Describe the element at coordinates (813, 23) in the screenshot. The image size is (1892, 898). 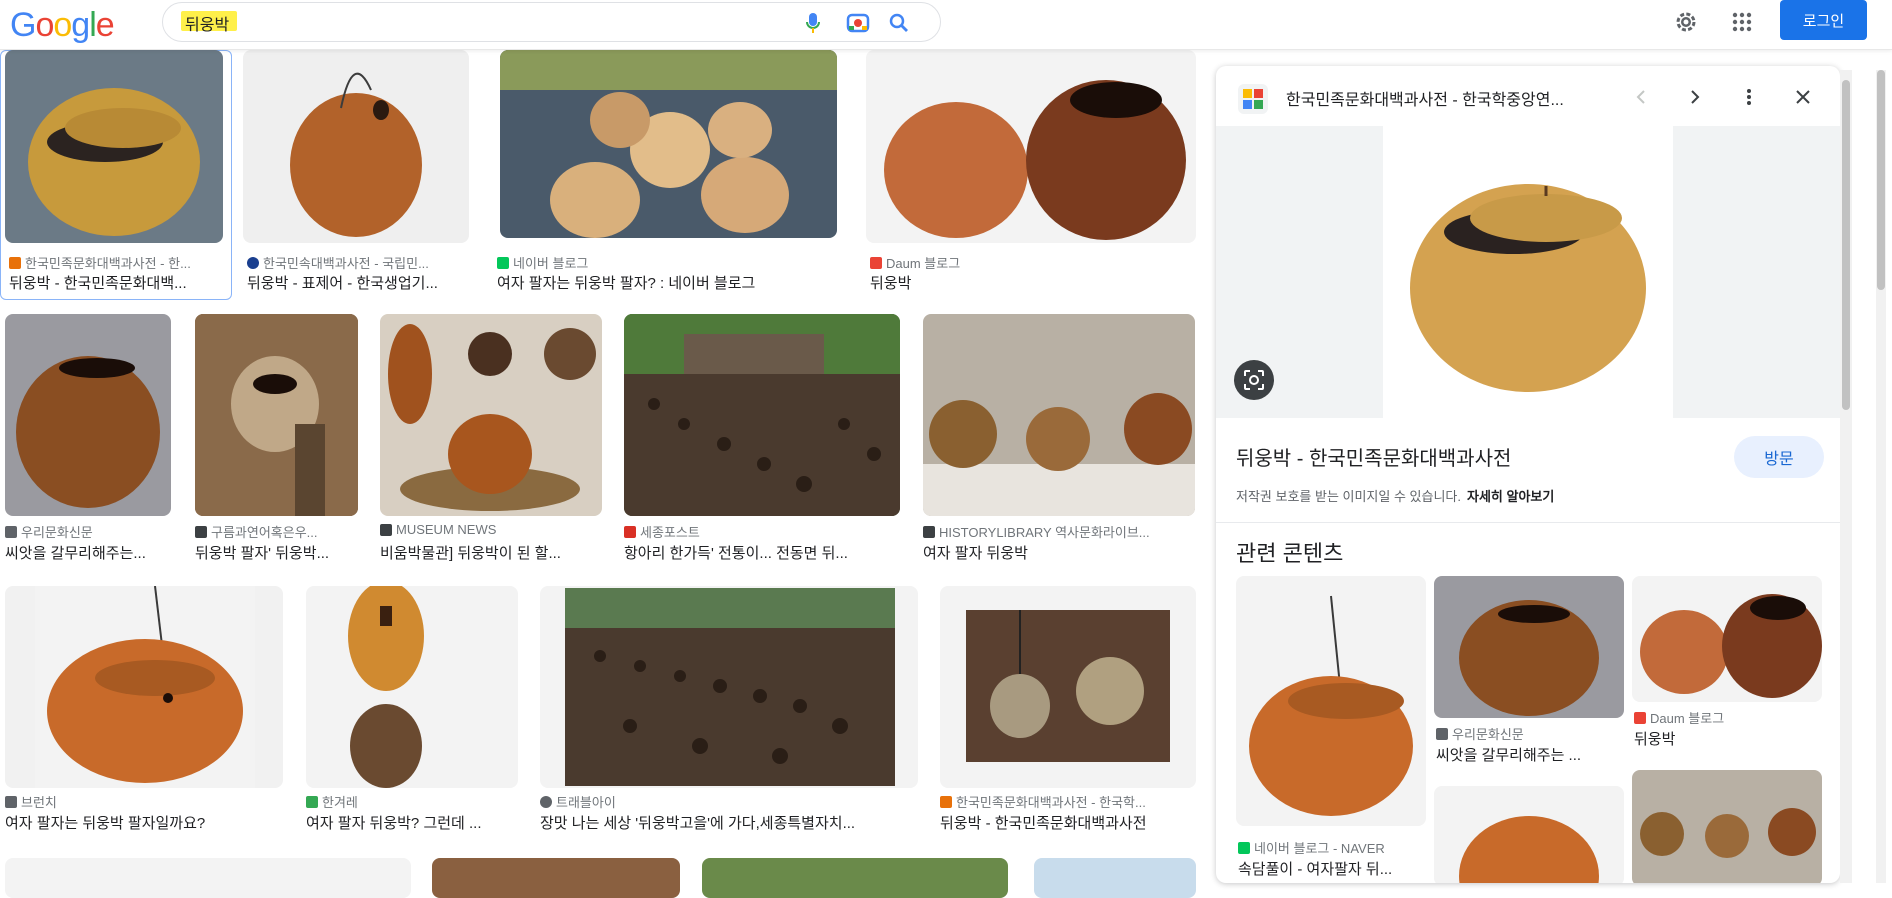
I see `microphone-icon` at that location.